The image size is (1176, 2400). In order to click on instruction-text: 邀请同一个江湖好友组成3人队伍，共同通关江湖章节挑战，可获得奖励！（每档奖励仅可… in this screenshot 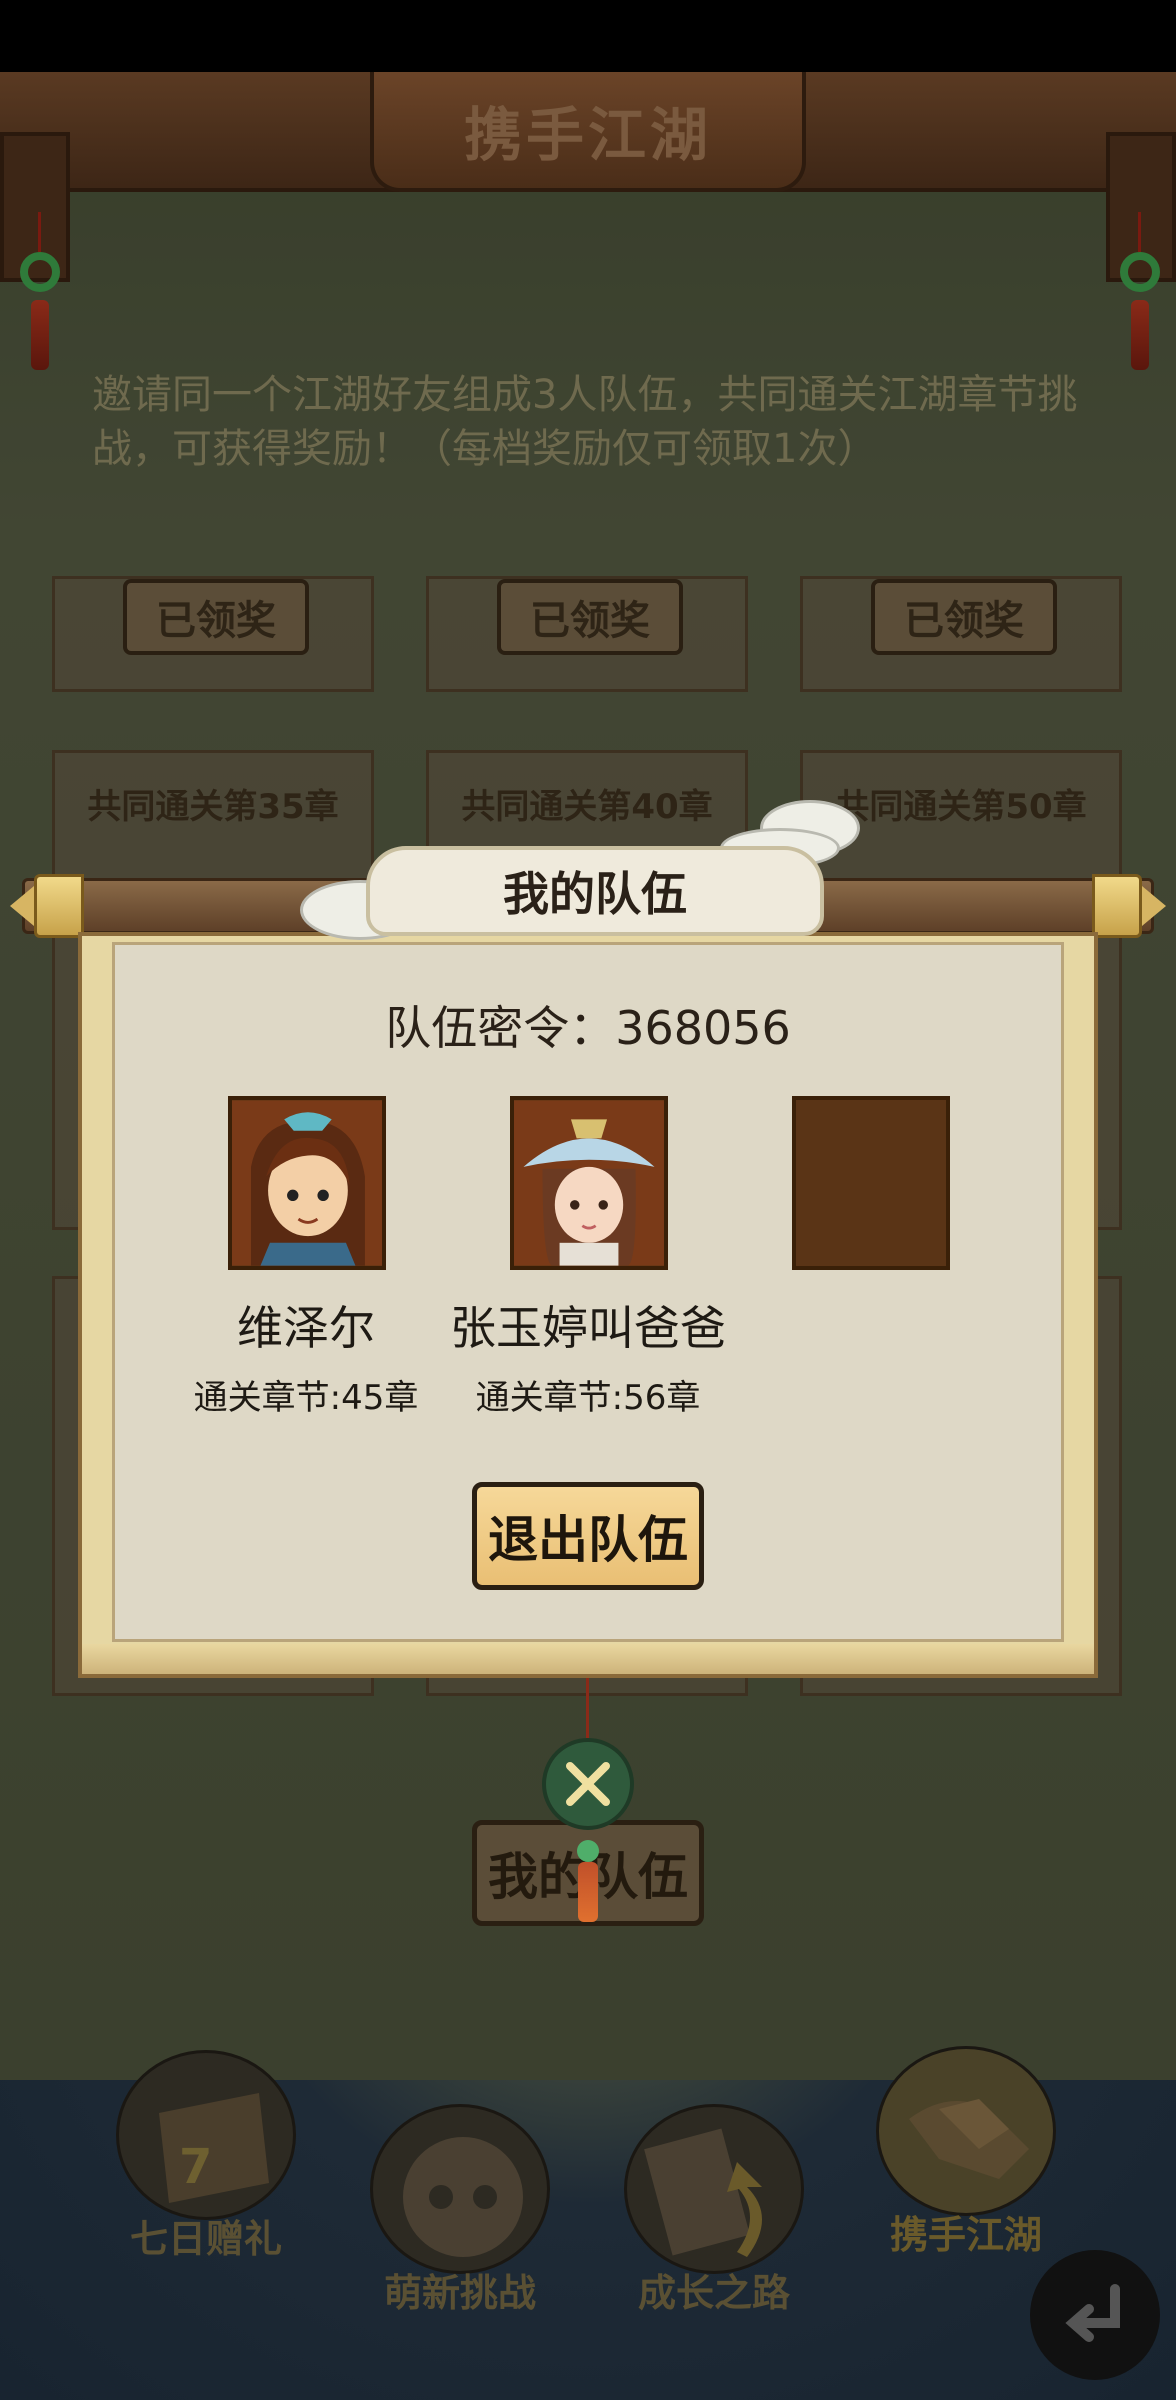, I will do `click(585, 422)`.